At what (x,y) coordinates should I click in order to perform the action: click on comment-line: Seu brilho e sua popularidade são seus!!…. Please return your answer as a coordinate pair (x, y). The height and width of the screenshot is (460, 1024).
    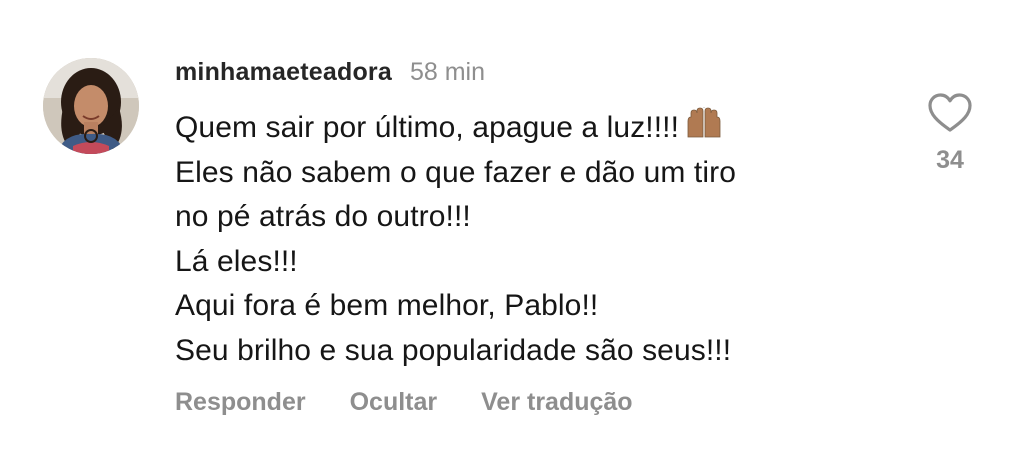
    Looking at the image, I should click on (453, 350).